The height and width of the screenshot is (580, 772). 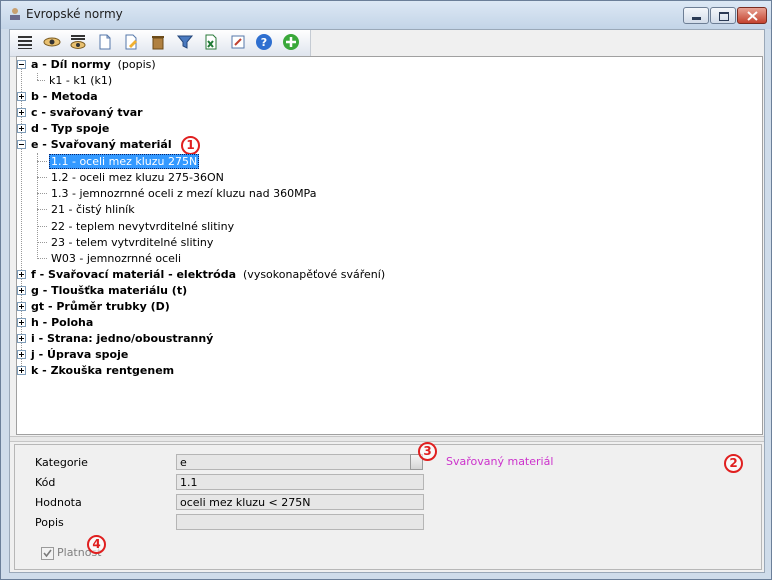 What do you see at coordinates (78, 42) in the screenshot?
I see `eye-list-icon` at bounding box center [78, 42].